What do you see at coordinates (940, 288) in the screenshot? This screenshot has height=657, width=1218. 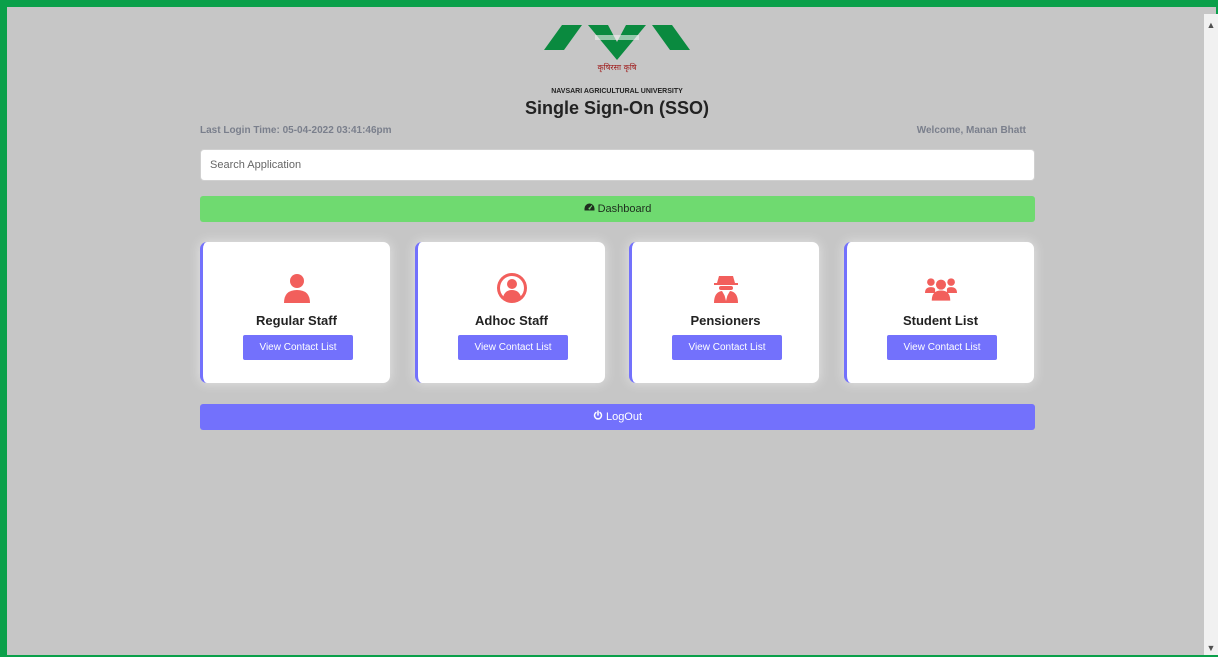 I see `users-icon` at bounding box center [940, 288].